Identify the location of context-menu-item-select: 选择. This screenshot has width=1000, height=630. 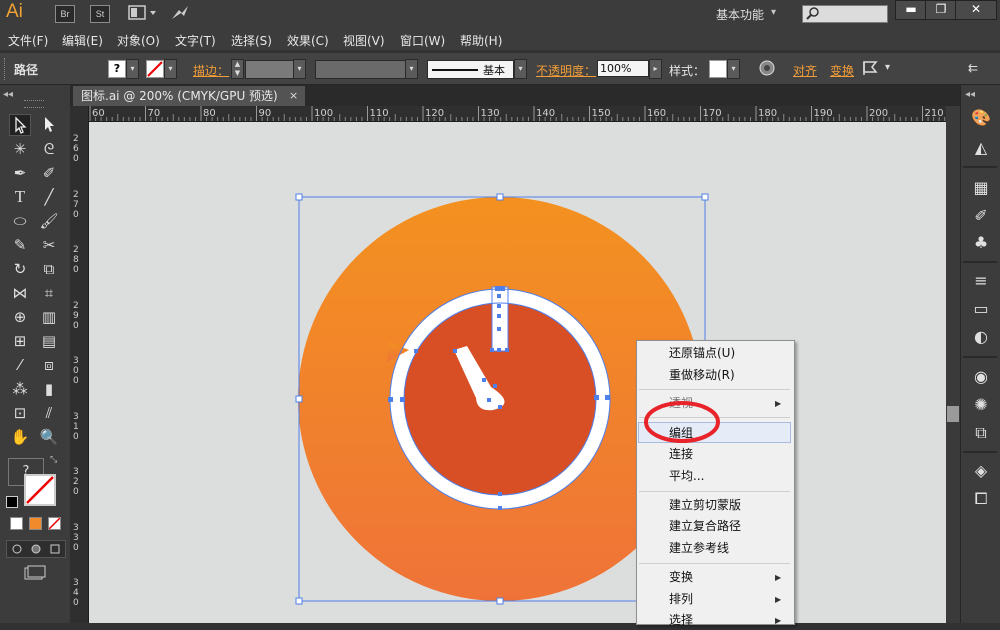
(681, 620).